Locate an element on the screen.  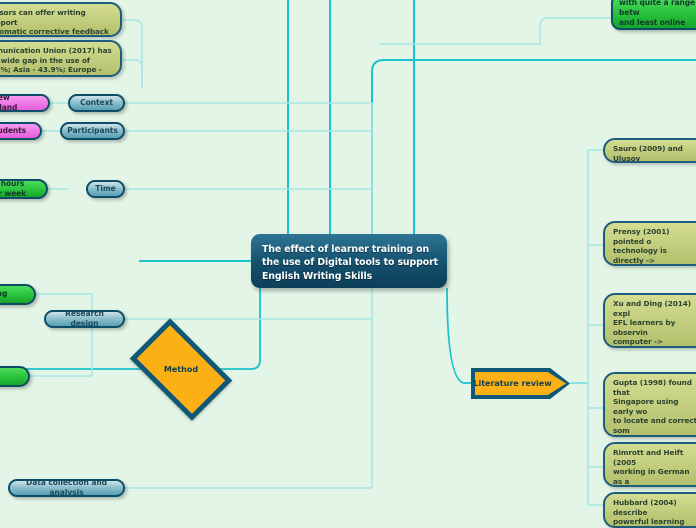
branch-literature-review-label: Literature review is located at coordinates (512, 383).